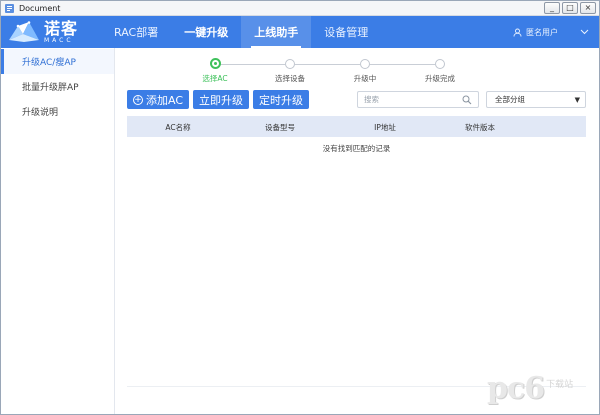 The height and width of the screenshot is (415, 600). I want to click on step-dot-complete, so click(440, 64).